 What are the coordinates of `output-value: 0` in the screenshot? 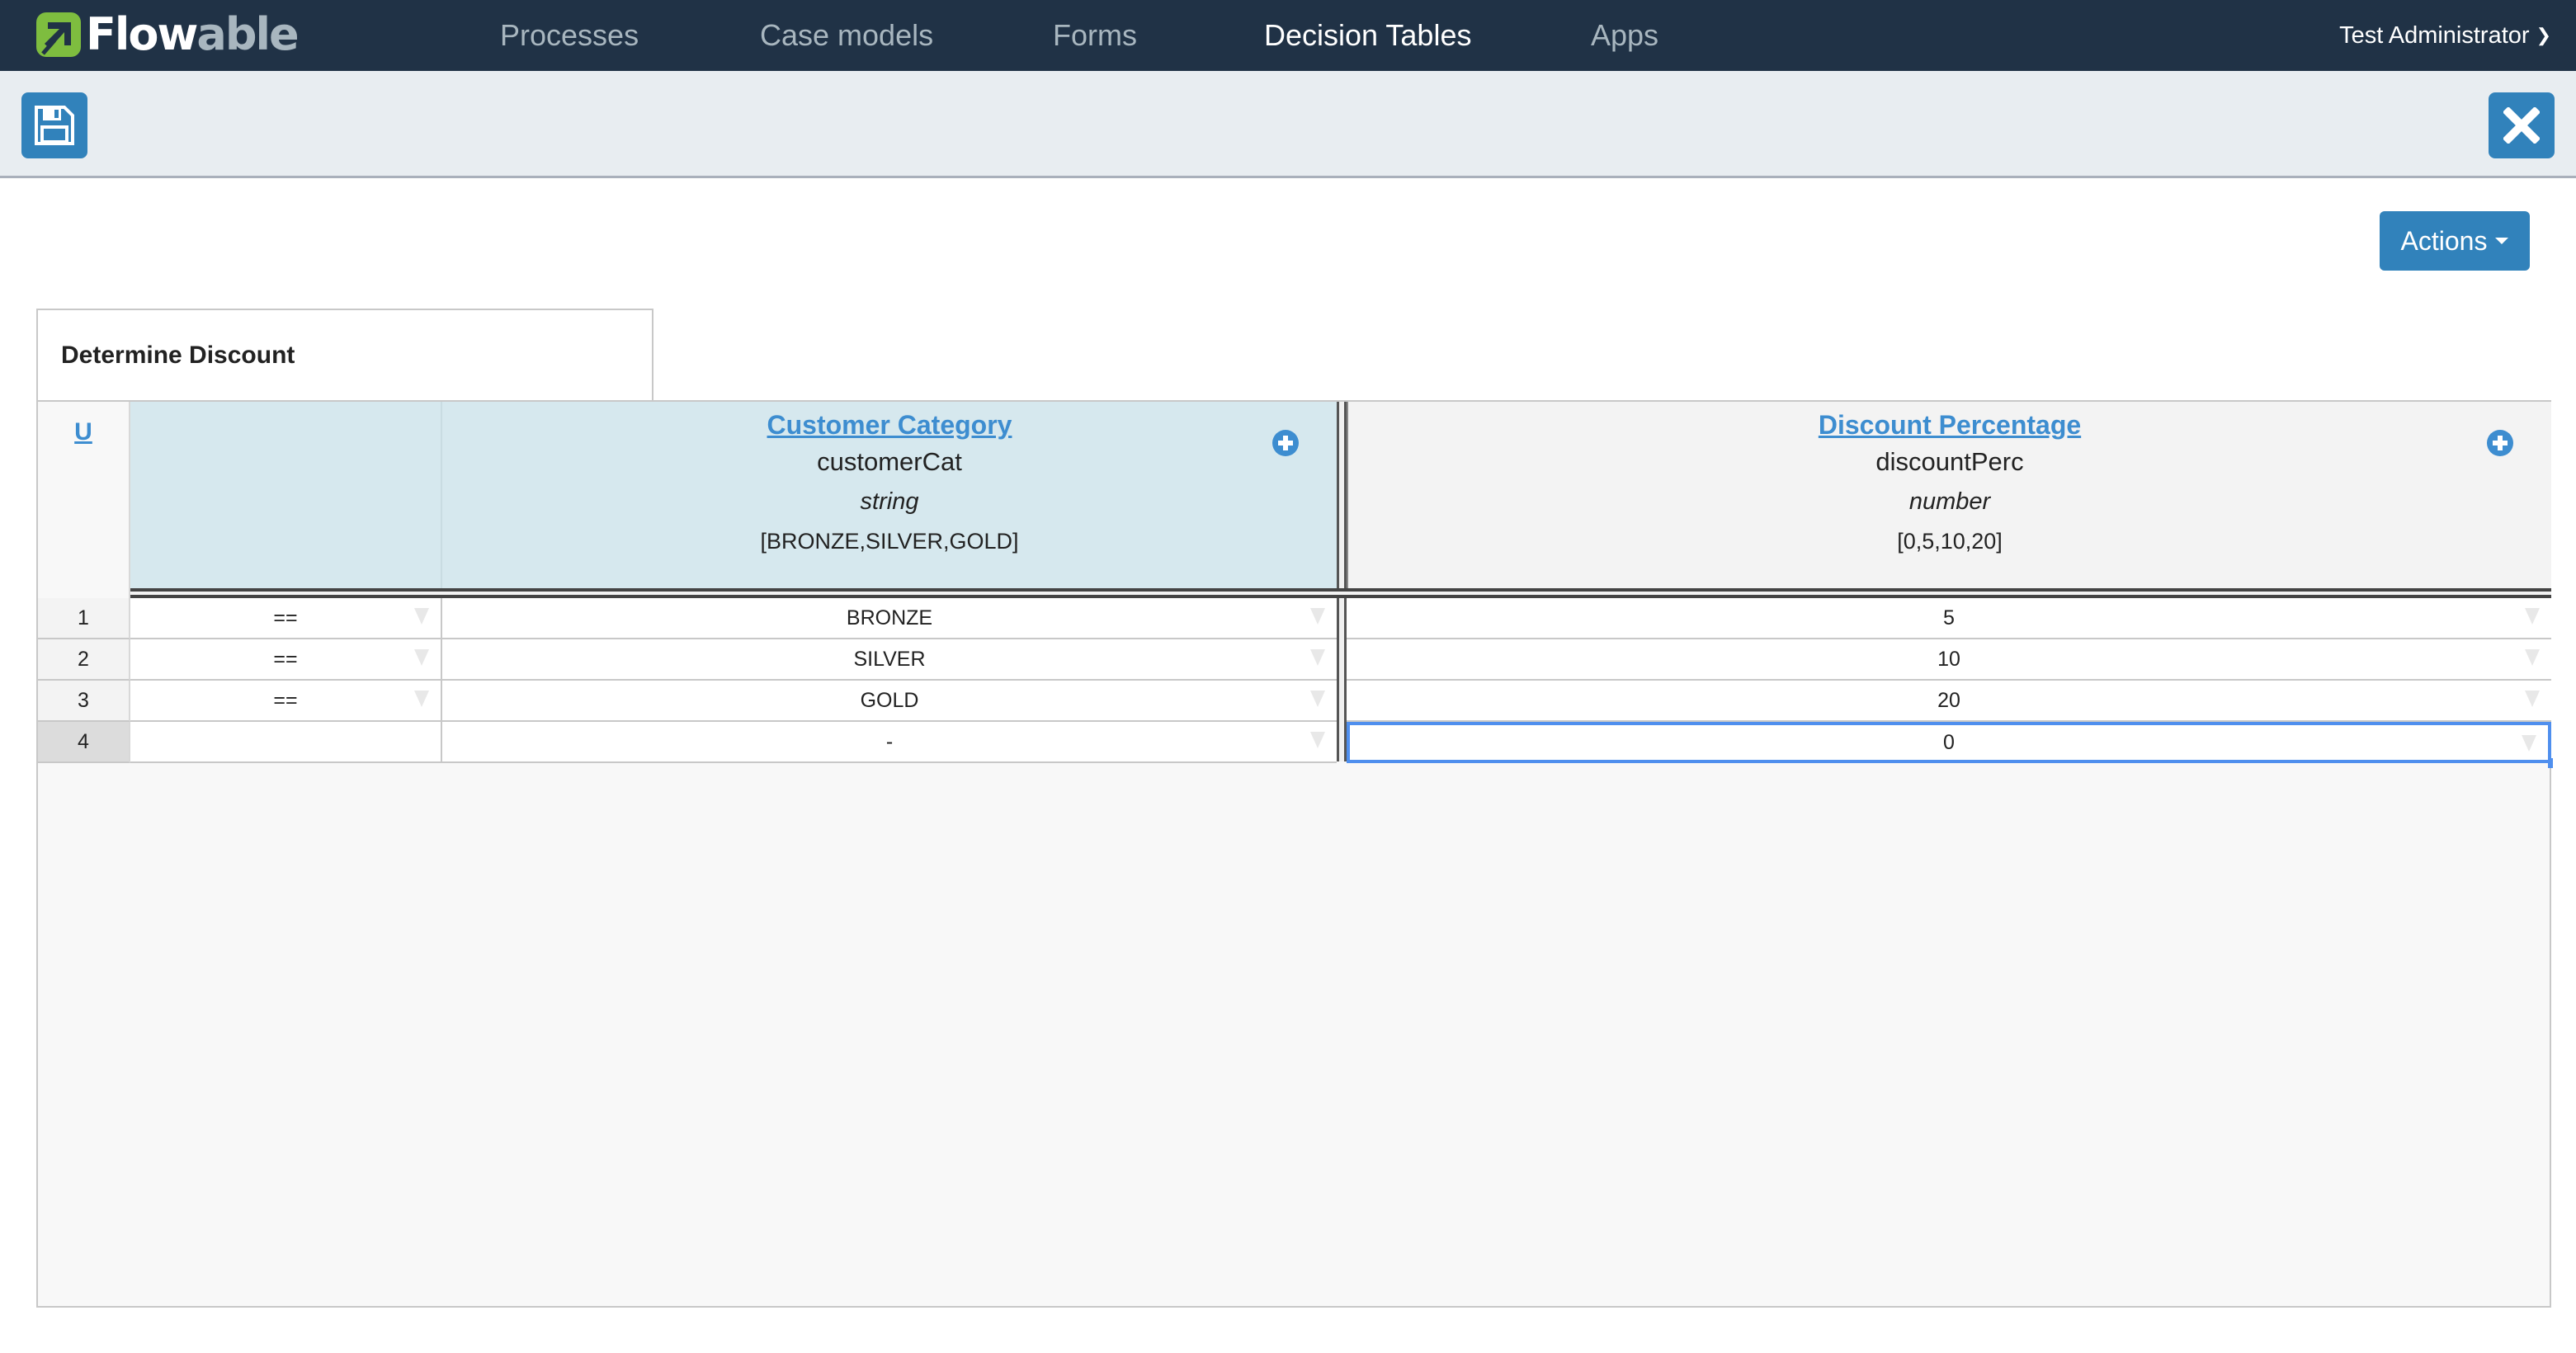 It's located at (1949, 742).